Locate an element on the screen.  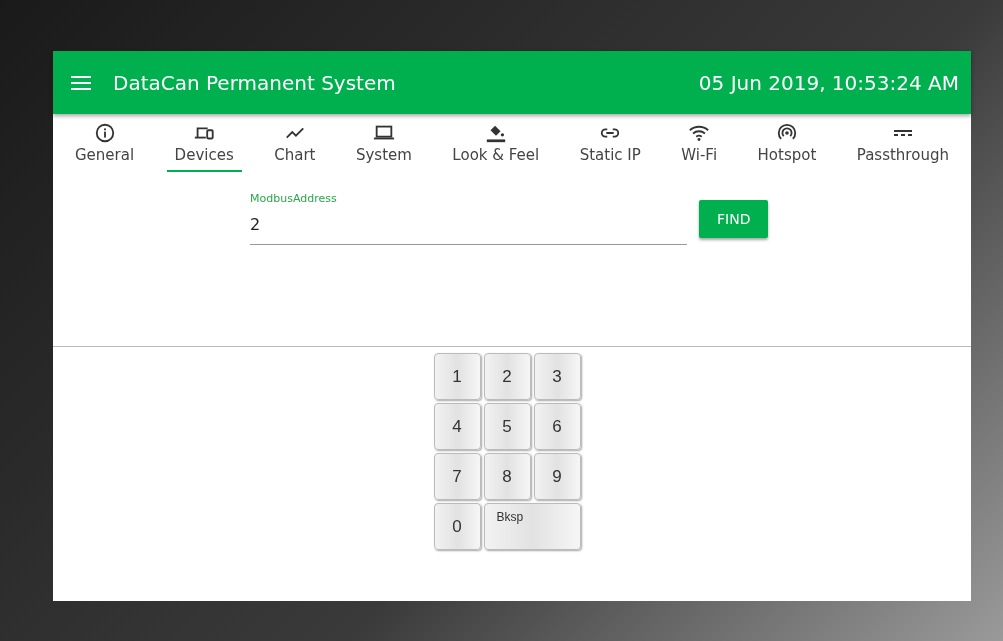
keypad-key: 7 is located at coordinates (457, 476).